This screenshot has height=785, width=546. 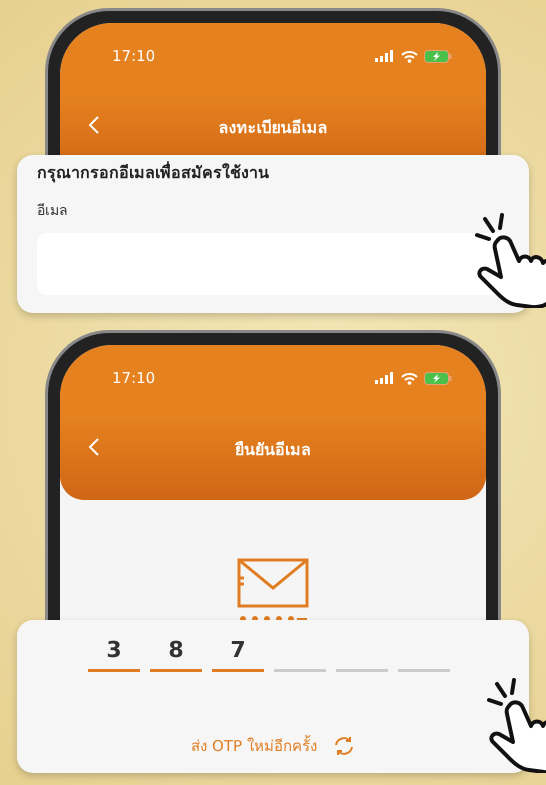 What do you see at coordinates (153, 172) in the screenshot?
I see `instruction-text: กรุณากรอกอีเมลเพื่อสมัครใช้งาน` at bounding box center [153, 172].